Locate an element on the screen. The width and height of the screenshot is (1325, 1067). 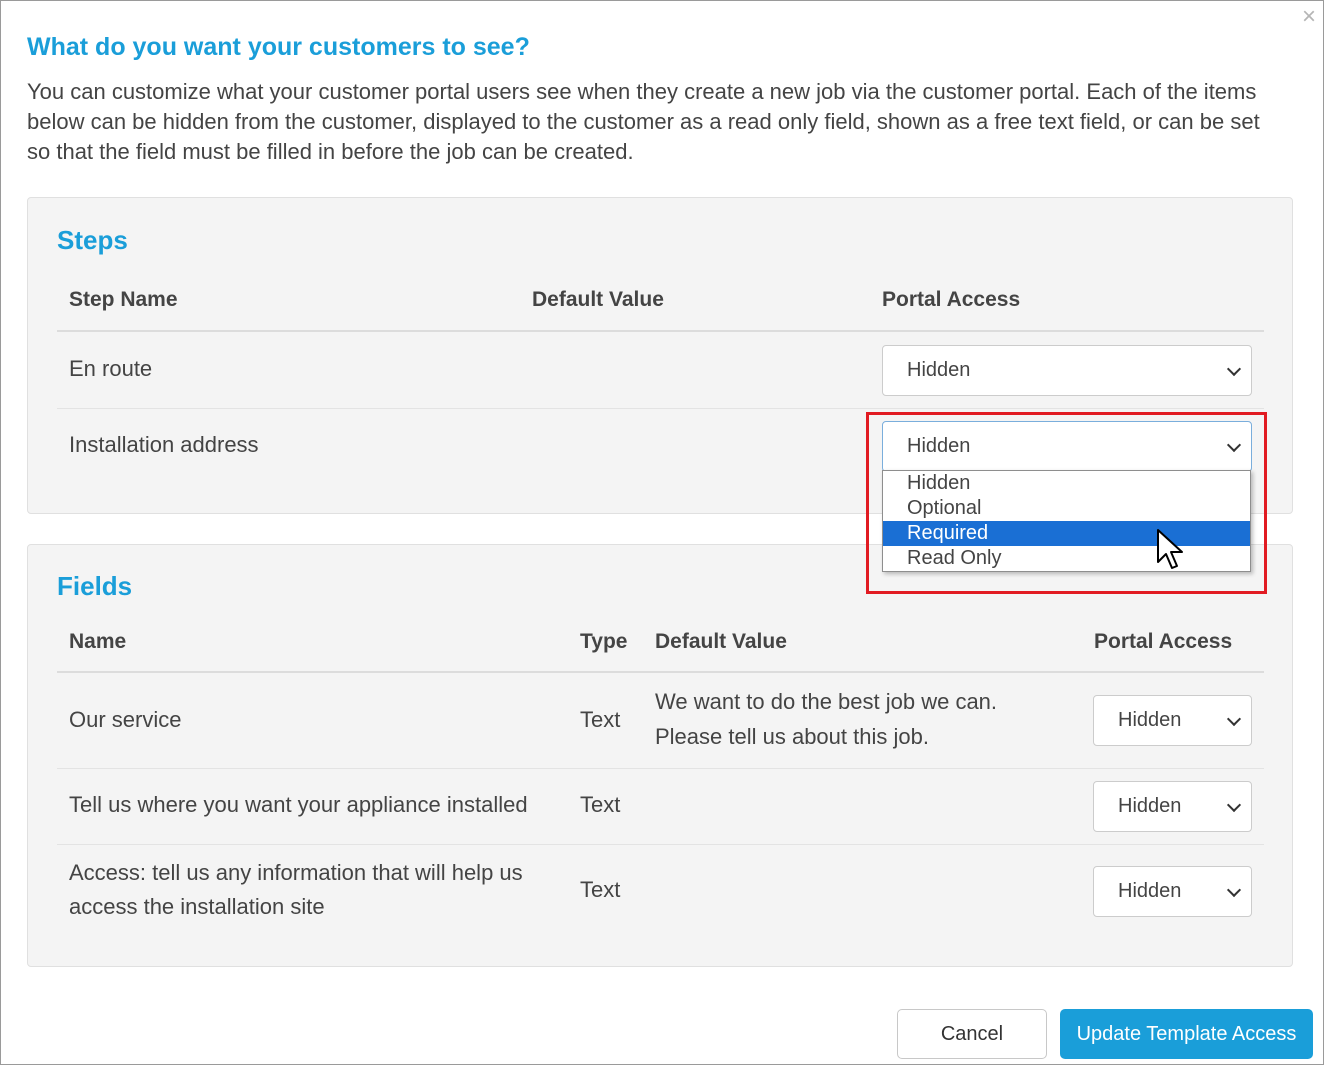
update-template-access-button: Update Template Access is located at coordinates (1186, 1034).